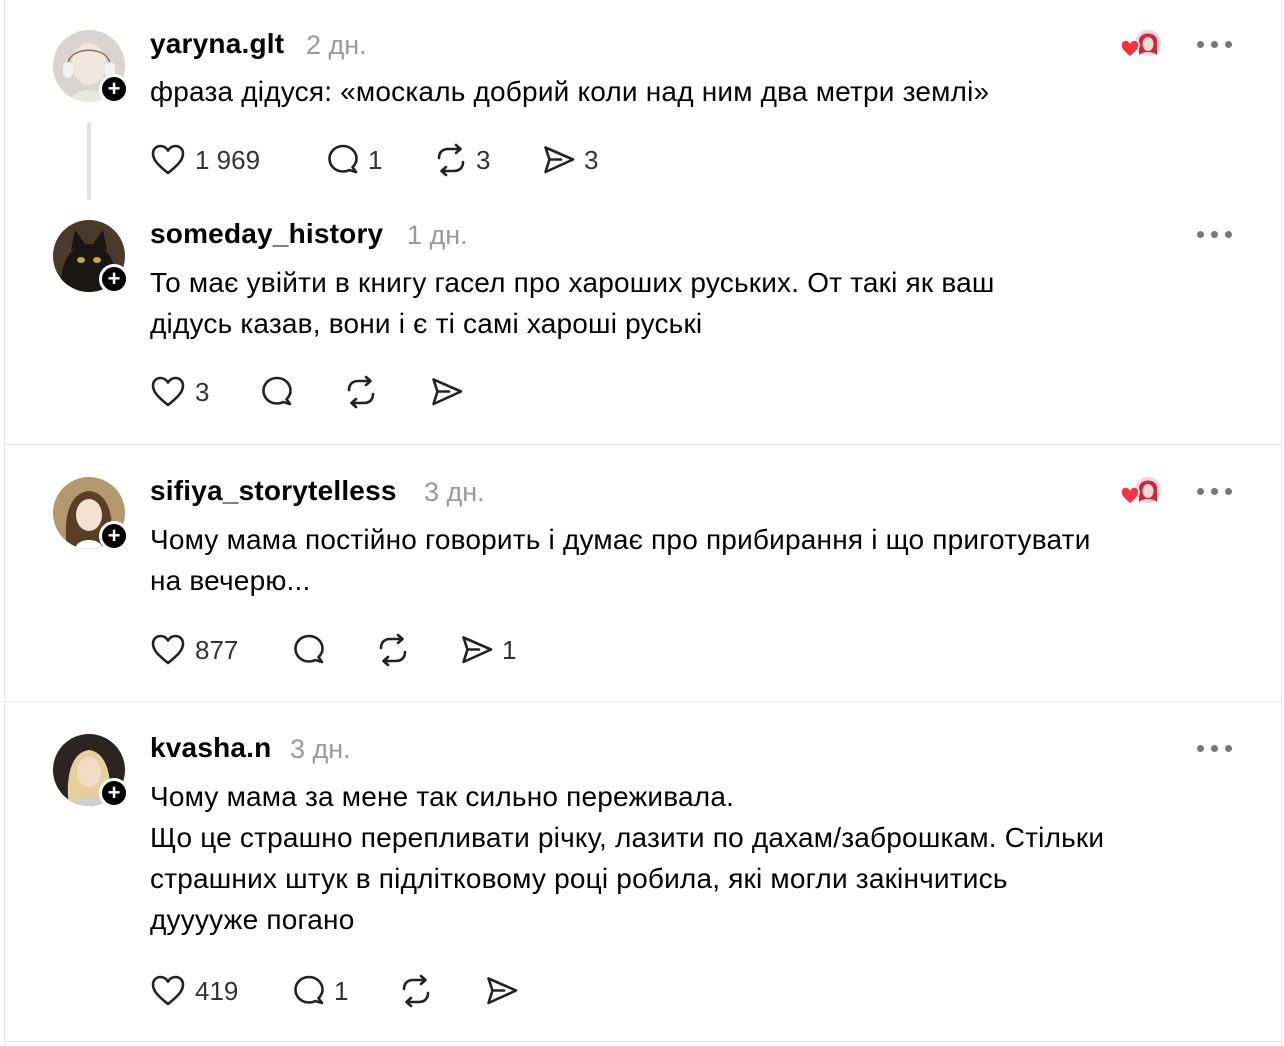 The height and width of the screenshot is (1046, 1284). Describe the element at coordinates (591, 160) in the screenshot. I see `share-count: 3` at that location.